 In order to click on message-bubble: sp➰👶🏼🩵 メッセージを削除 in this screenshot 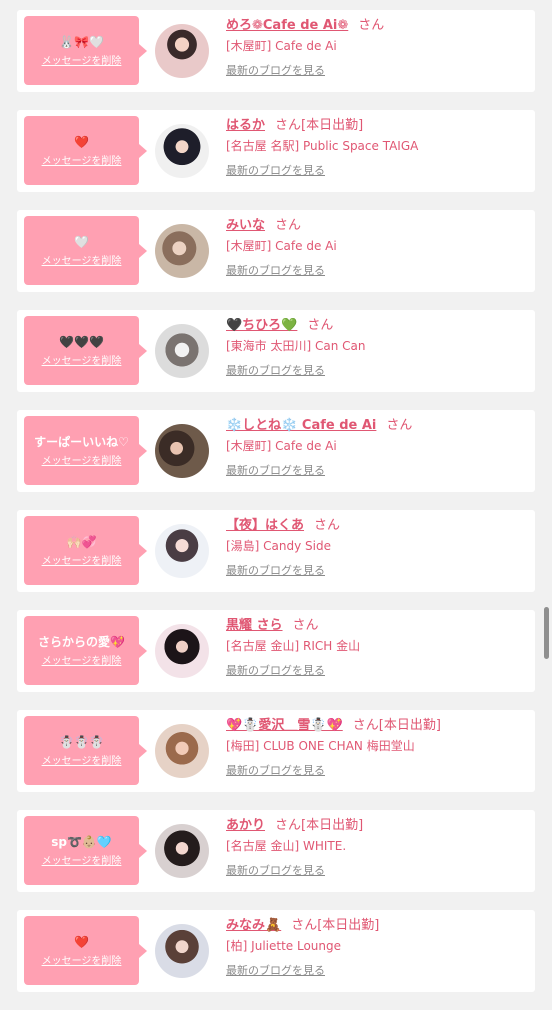, I will do `click(85, 850)`.